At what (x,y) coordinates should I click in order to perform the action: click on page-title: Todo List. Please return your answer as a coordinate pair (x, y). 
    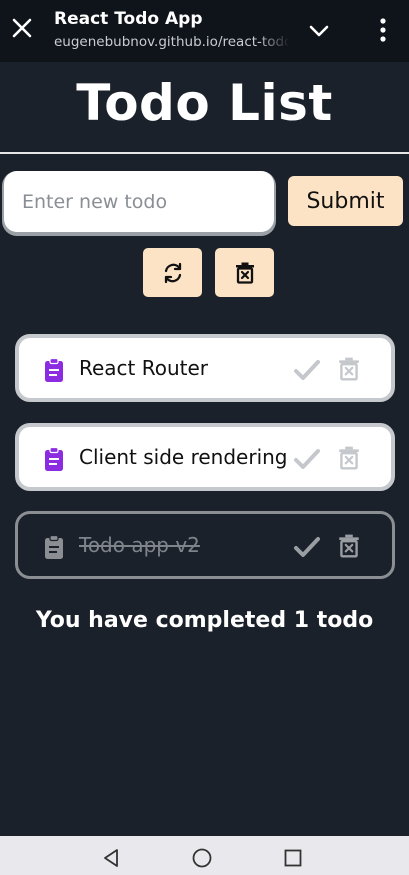
    Looking at the image, I should click on (204, 103).